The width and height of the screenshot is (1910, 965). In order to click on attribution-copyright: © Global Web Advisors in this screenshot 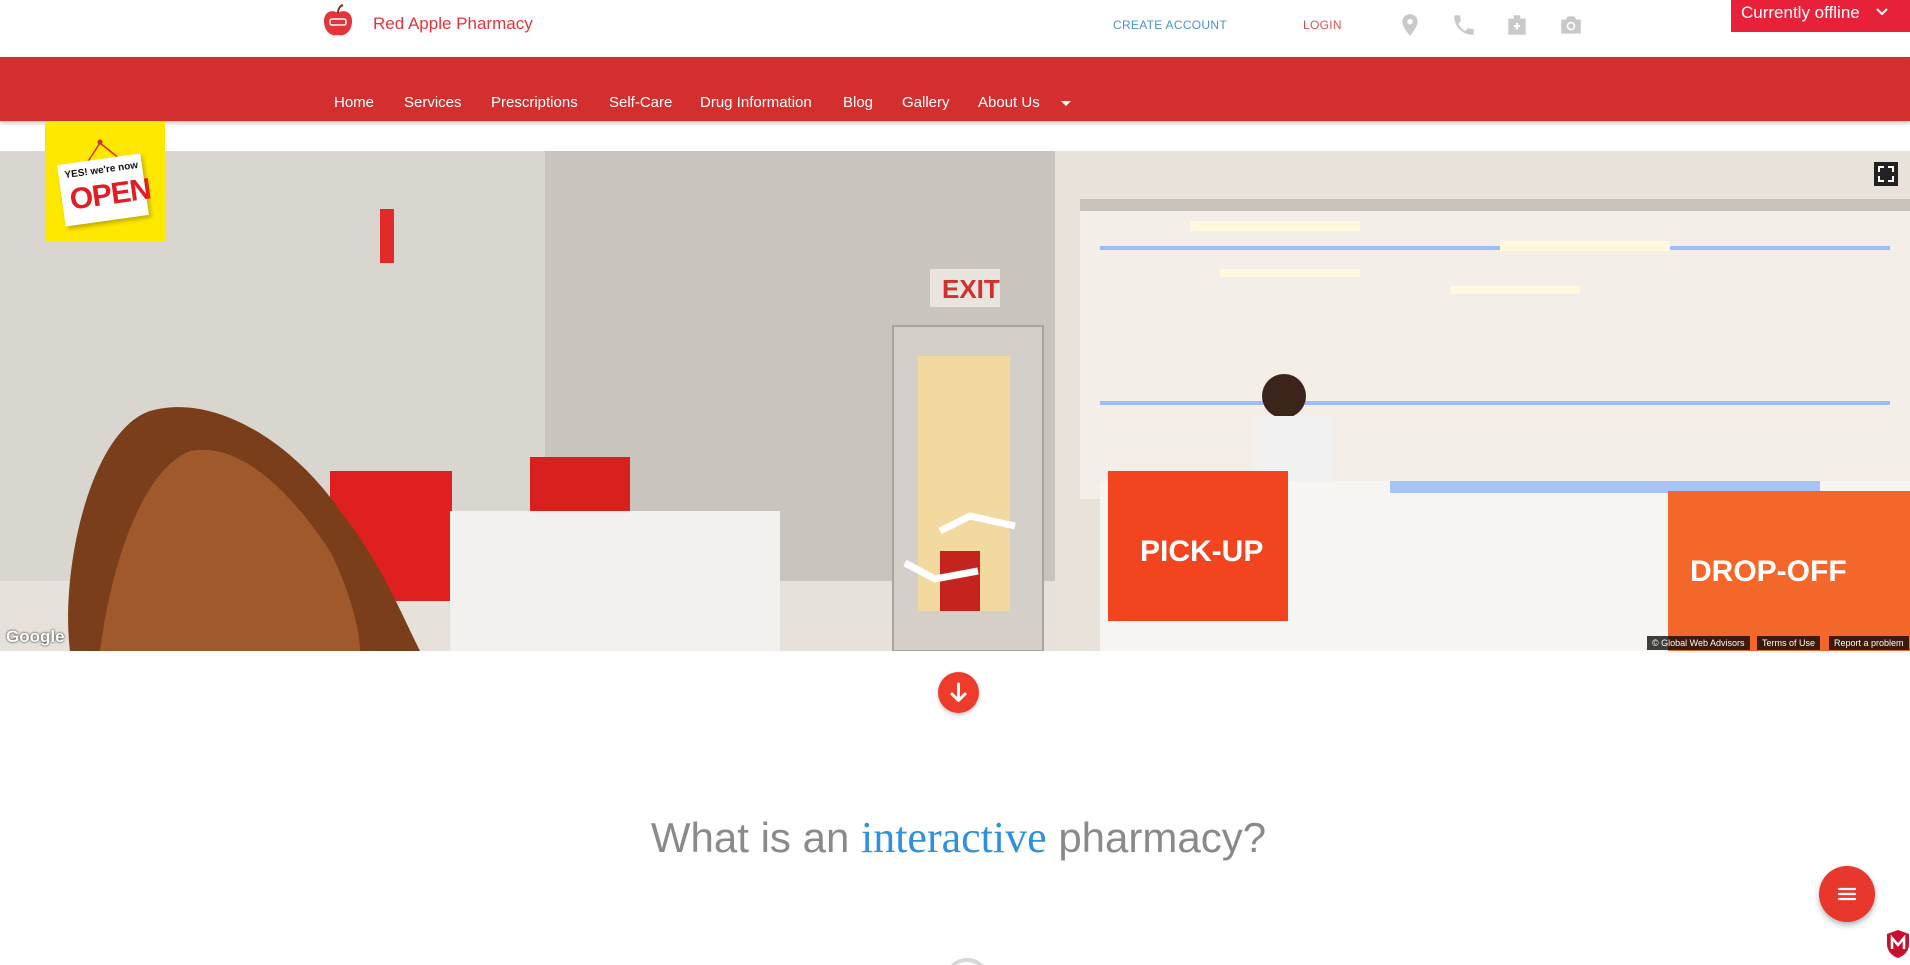, I will do `click(1698, 643)`.